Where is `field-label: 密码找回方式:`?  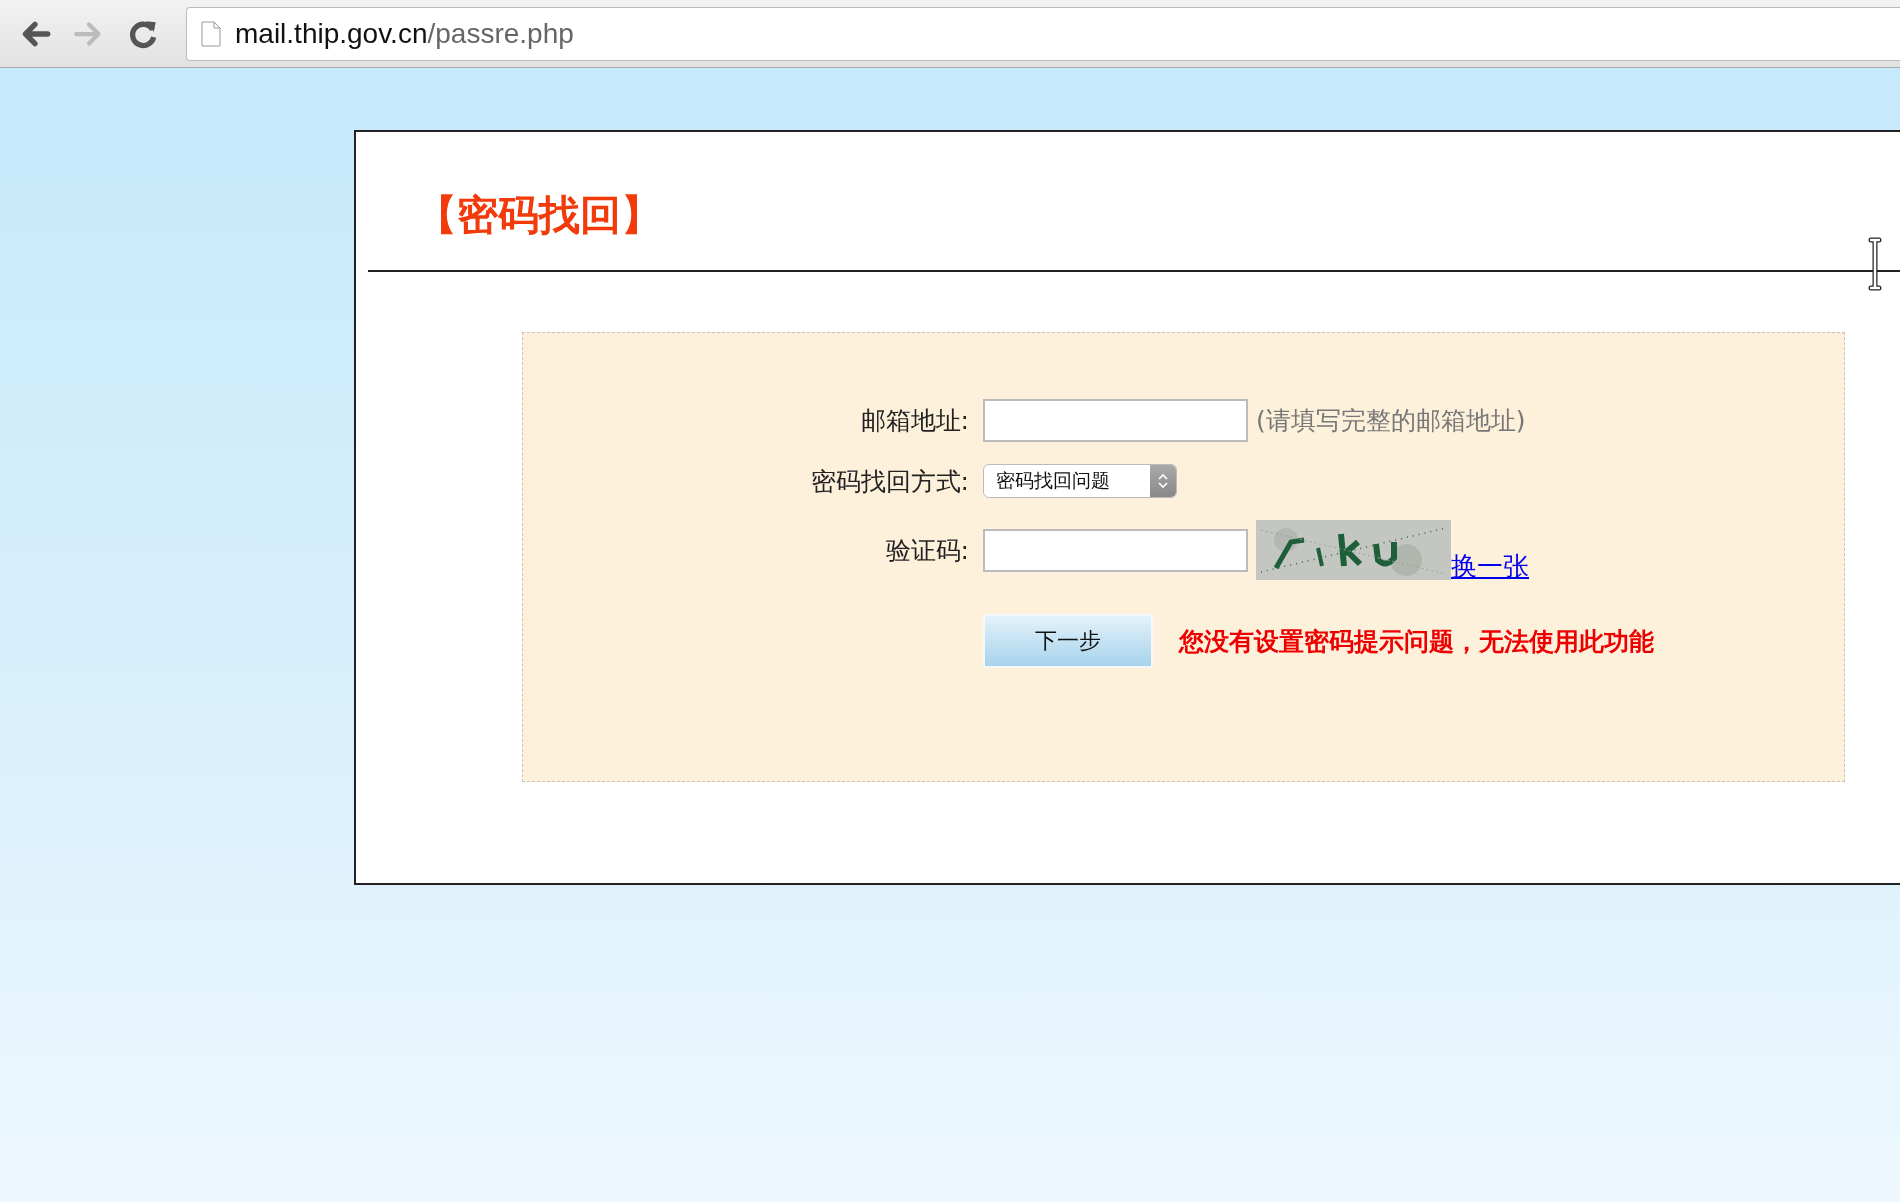
field-label: 密码找回方式: is located at coordinates (889, 481).